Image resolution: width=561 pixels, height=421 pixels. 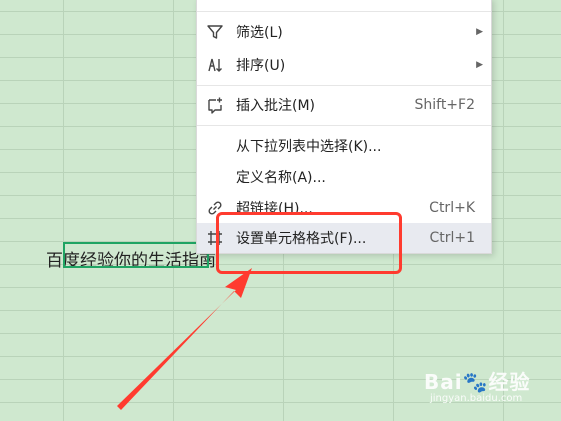 I want to click on annotation-arrow, so click(x=184, y=339).